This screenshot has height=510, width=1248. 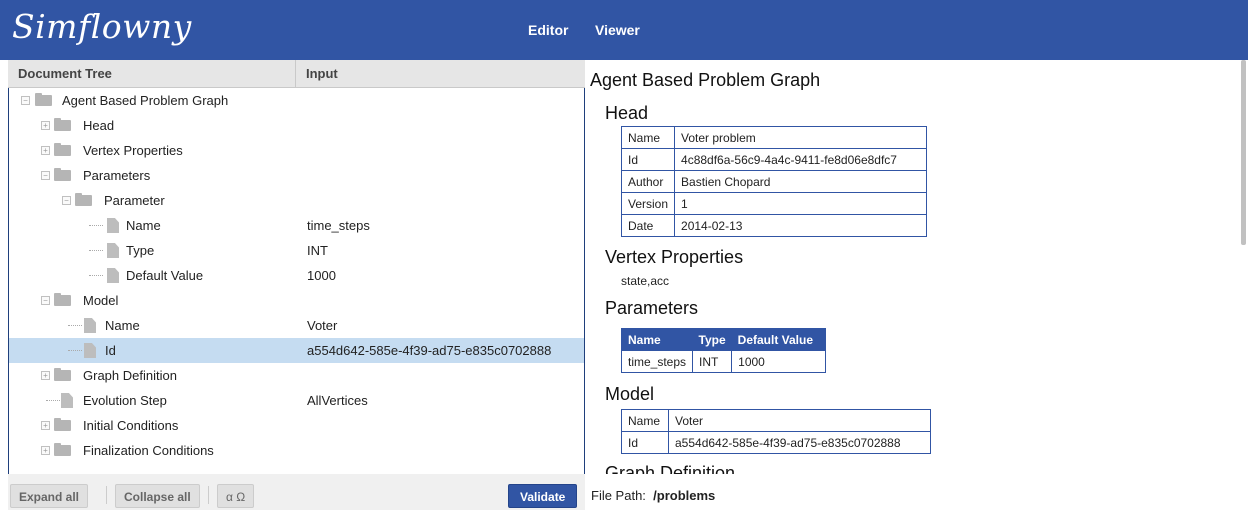 What do you see at coordinates (296, 450) in the screenshot?
I see `tree-node-finalization-conditions: + Finalization Conditions` at bounding box center [296, 450].